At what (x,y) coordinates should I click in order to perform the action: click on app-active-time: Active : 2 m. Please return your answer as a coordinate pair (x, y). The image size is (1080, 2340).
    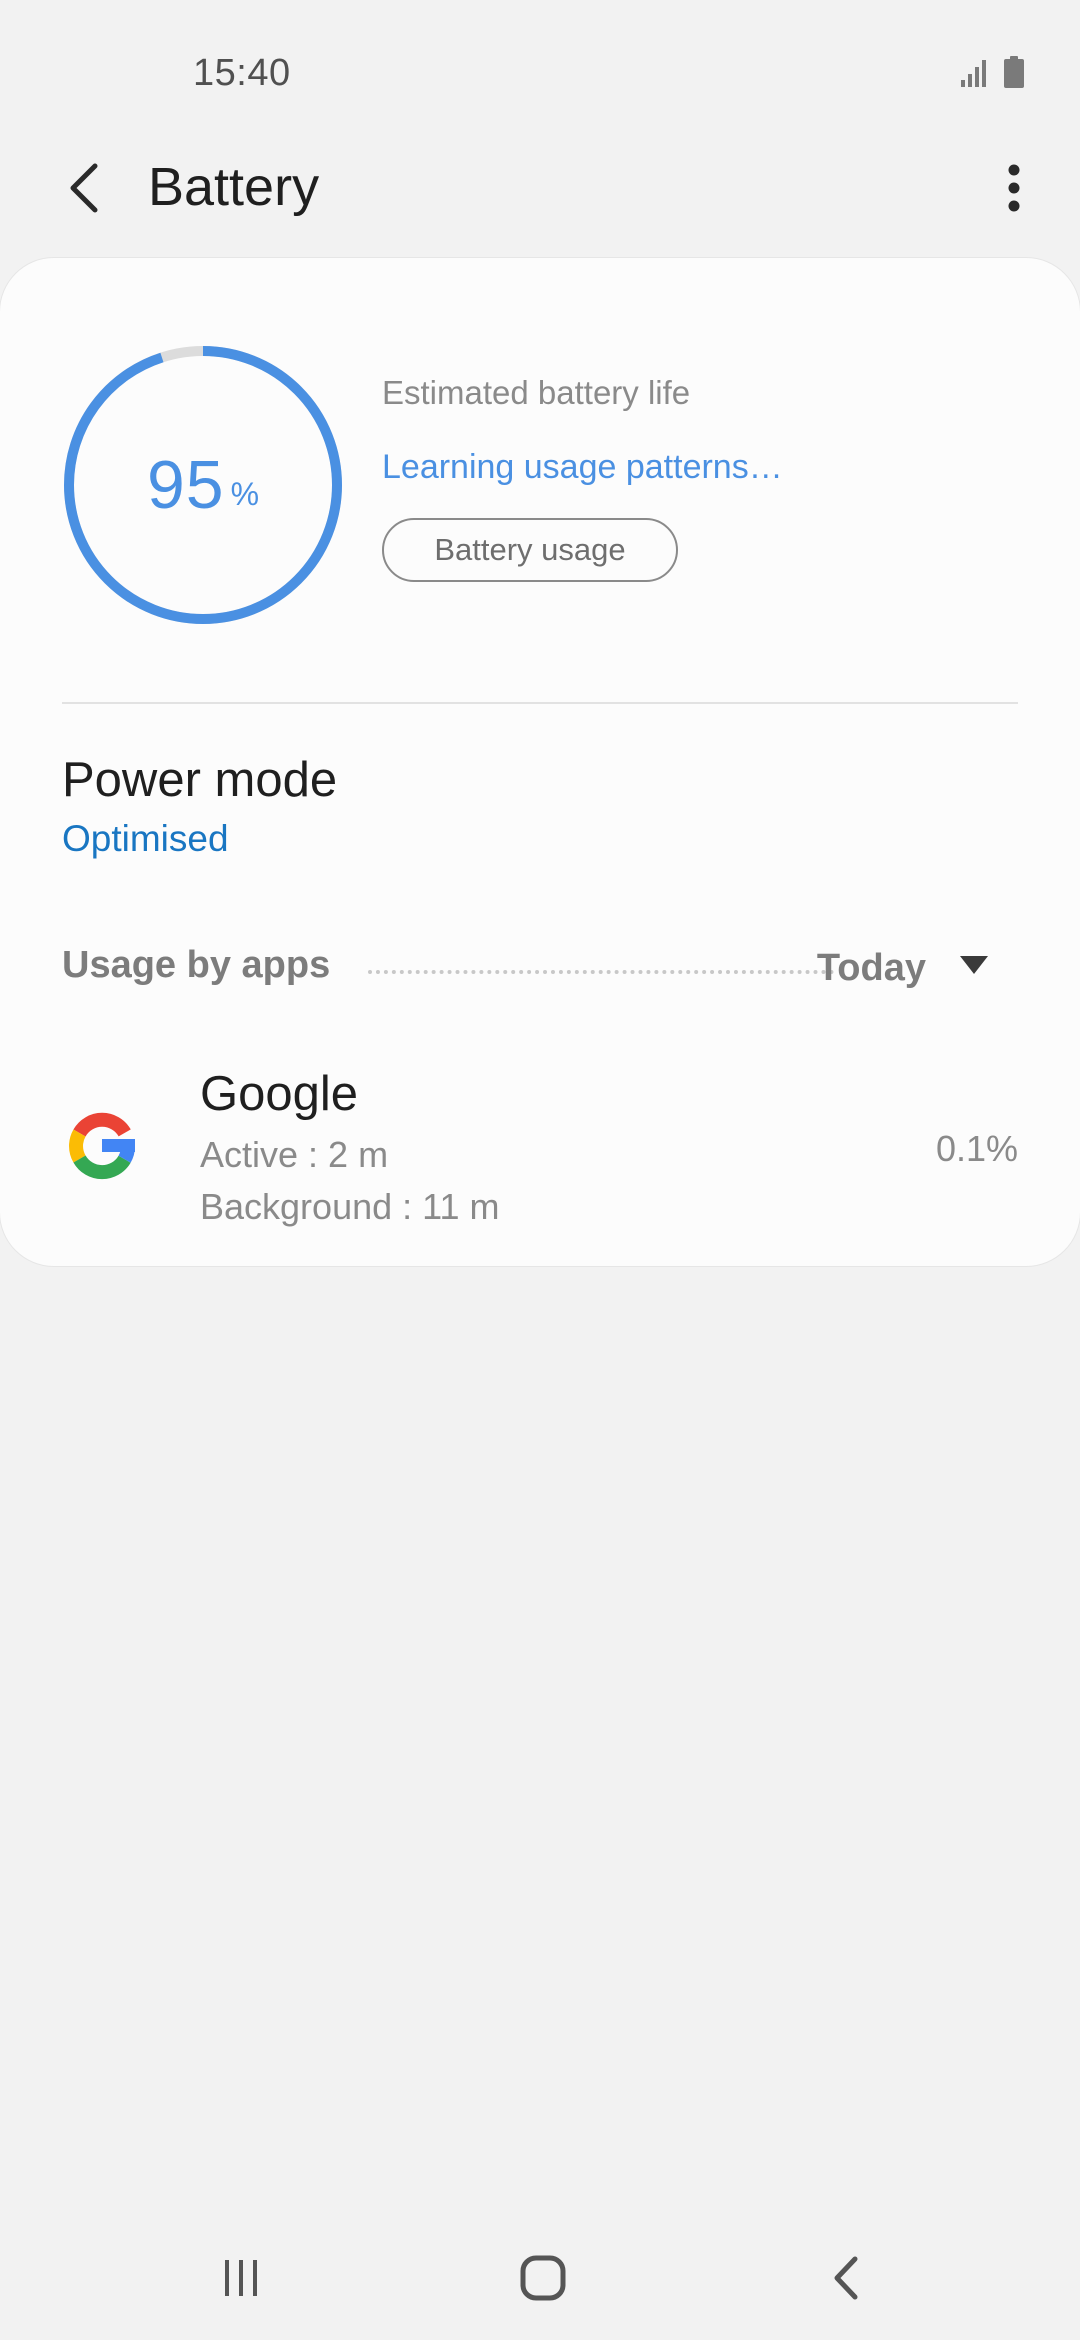
    Looking at the image, I should click on (294, 1154).